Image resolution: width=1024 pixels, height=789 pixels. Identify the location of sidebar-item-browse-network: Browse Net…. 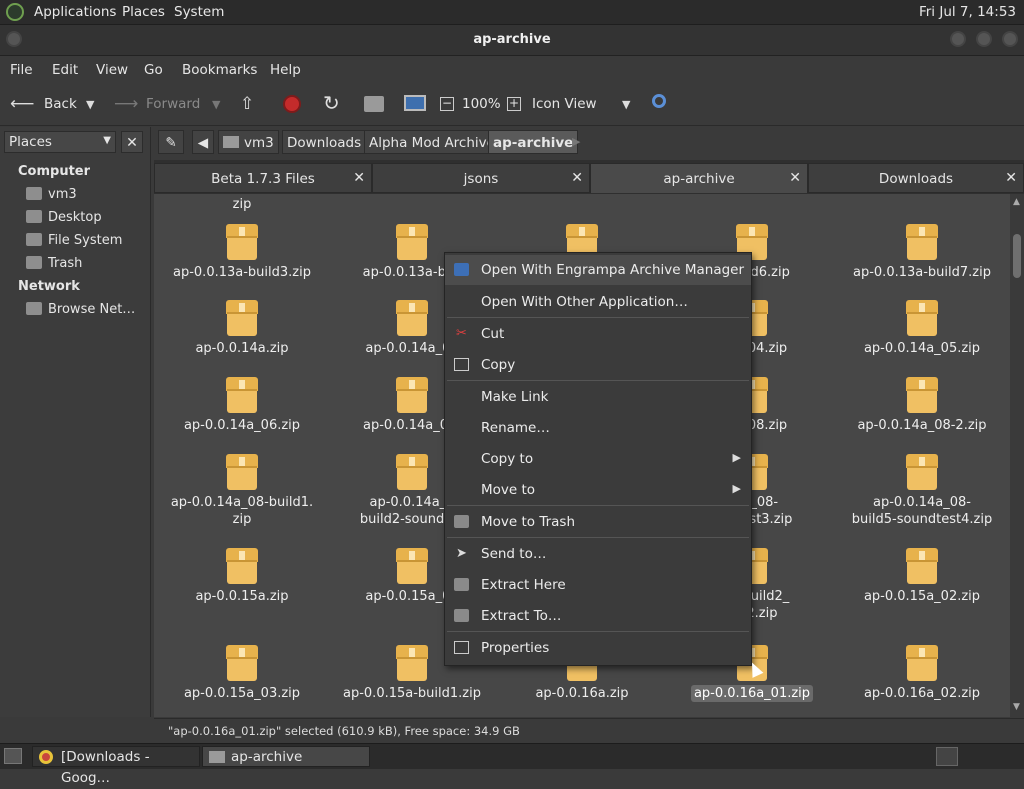
(86, 309).